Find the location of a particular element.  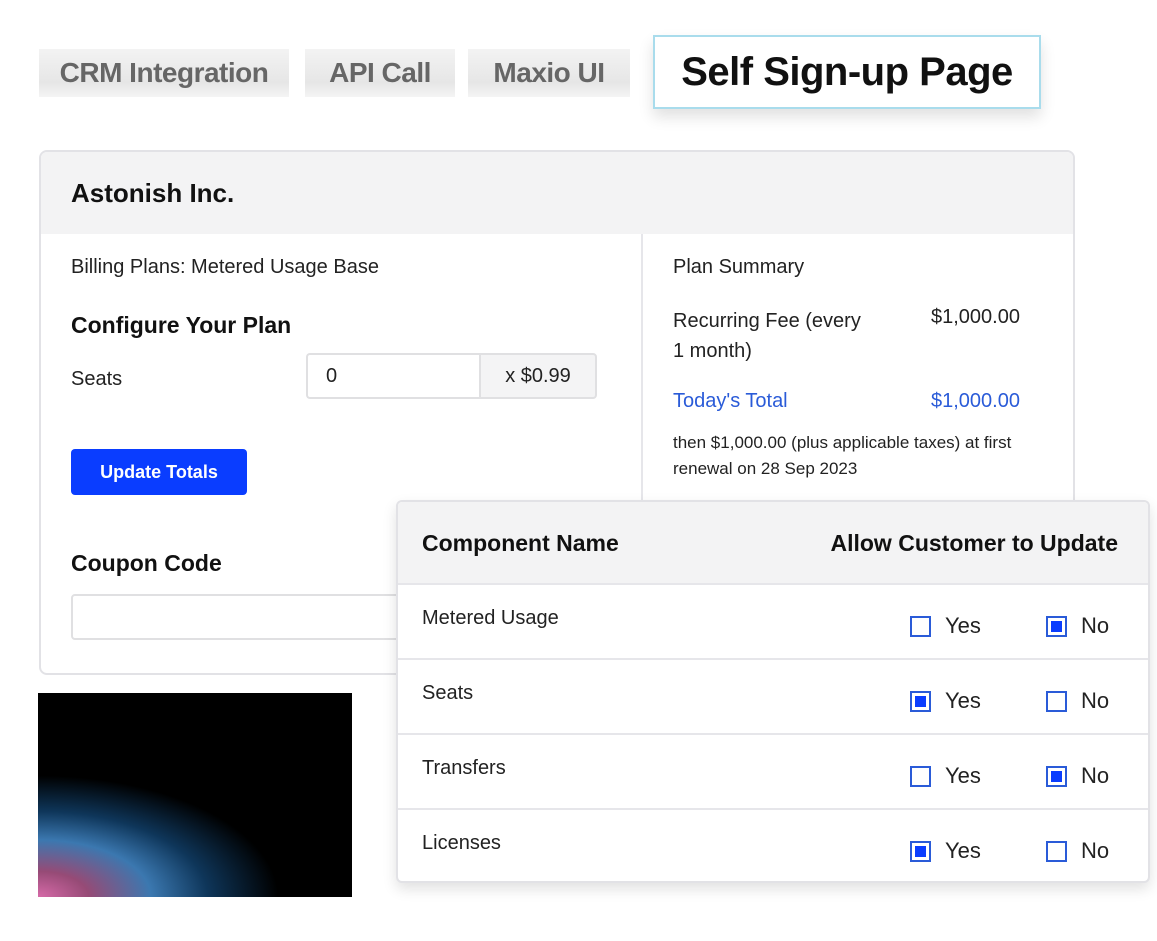

component-name: Licenses is located at coordinates (461, 843).